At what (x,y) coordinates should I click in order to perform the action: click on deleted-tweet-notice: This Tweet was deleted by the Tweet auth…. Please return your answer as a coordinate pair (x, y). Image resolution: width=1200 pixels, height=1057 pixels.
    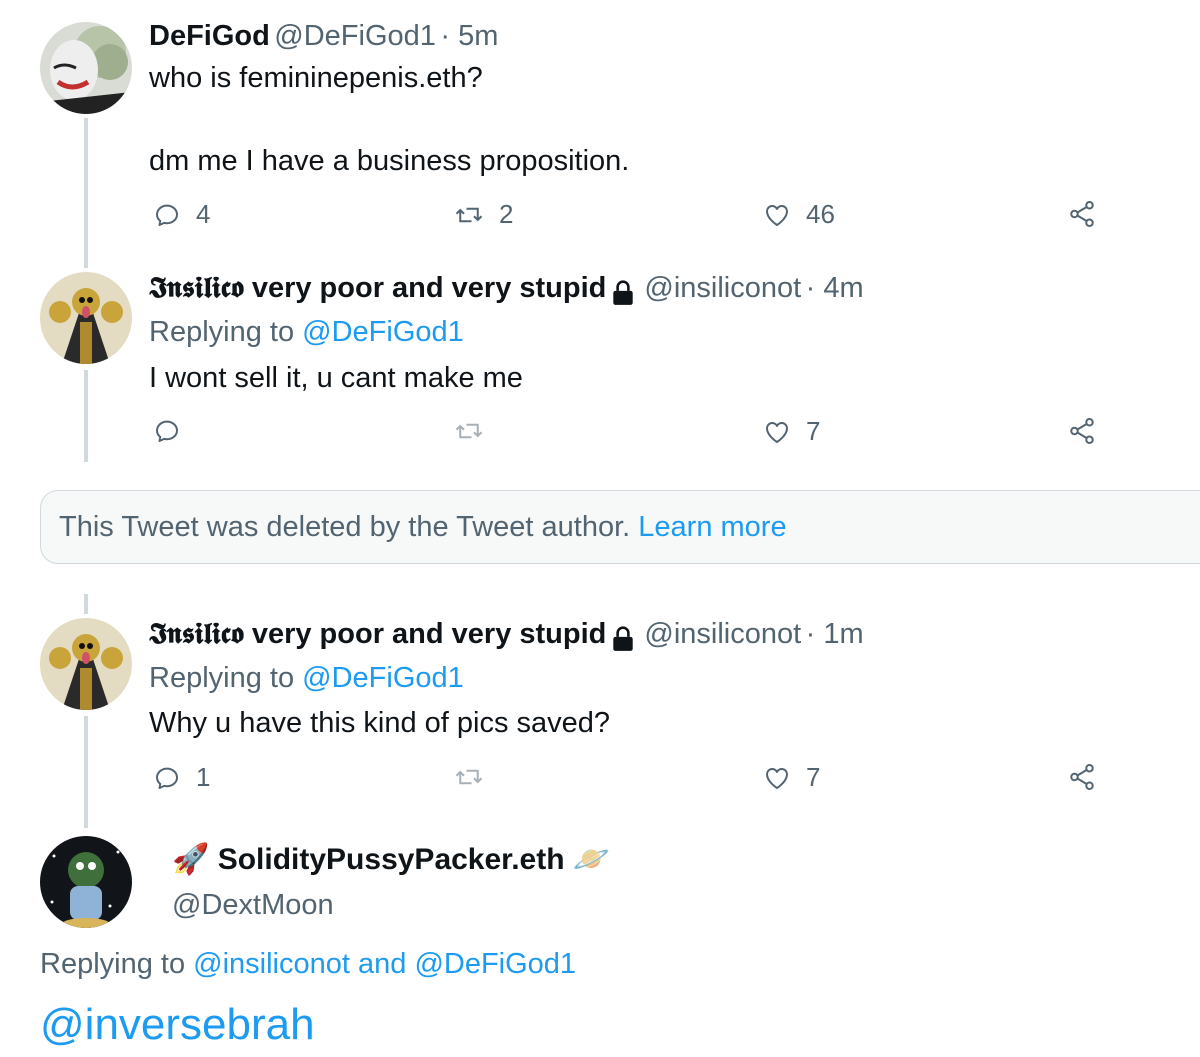
    Looking at the image, I should click on (620, 527).